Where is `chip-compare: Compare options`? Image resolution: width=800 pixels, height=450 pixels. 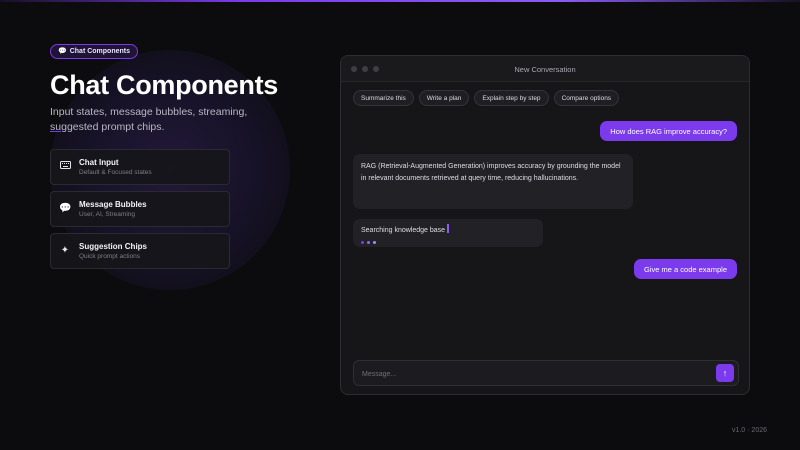
chip-compare: Compare options is located at coordinates (586, 98).